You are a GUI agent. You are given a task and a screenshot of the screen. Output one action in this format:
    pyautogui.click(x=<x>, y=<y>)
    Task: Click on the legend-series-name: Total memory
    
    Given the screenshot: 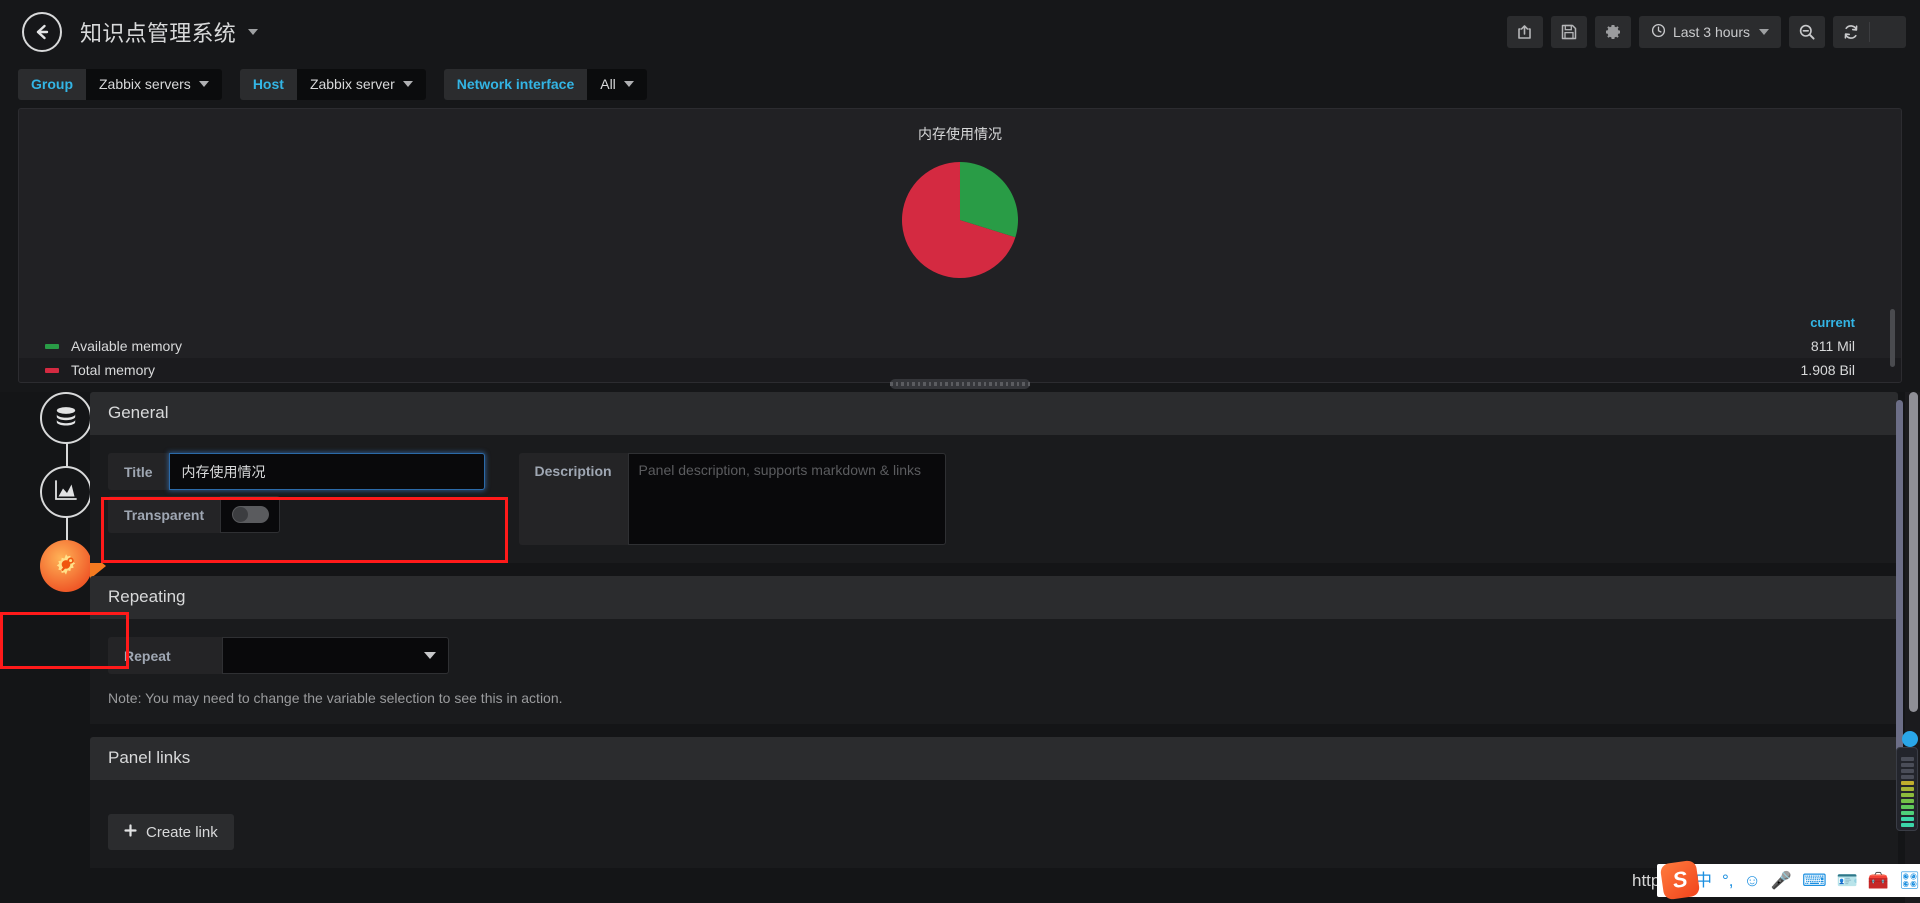 What is the action you would take?
    pyautogui.click(x=113, y=370)
    